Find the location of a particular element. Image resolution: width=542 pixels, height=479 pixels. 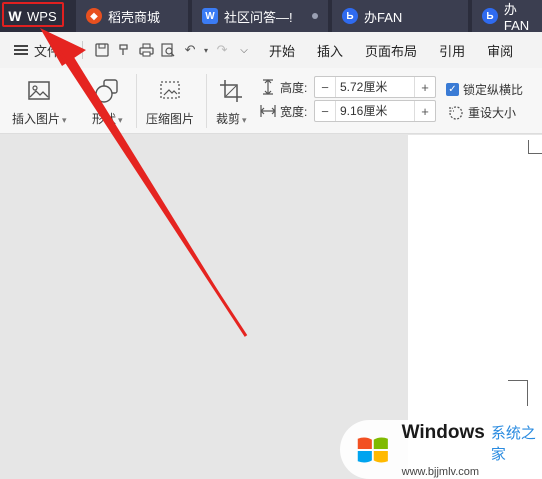

wps-tab-highlight-box is located at coordinates (33, 14).